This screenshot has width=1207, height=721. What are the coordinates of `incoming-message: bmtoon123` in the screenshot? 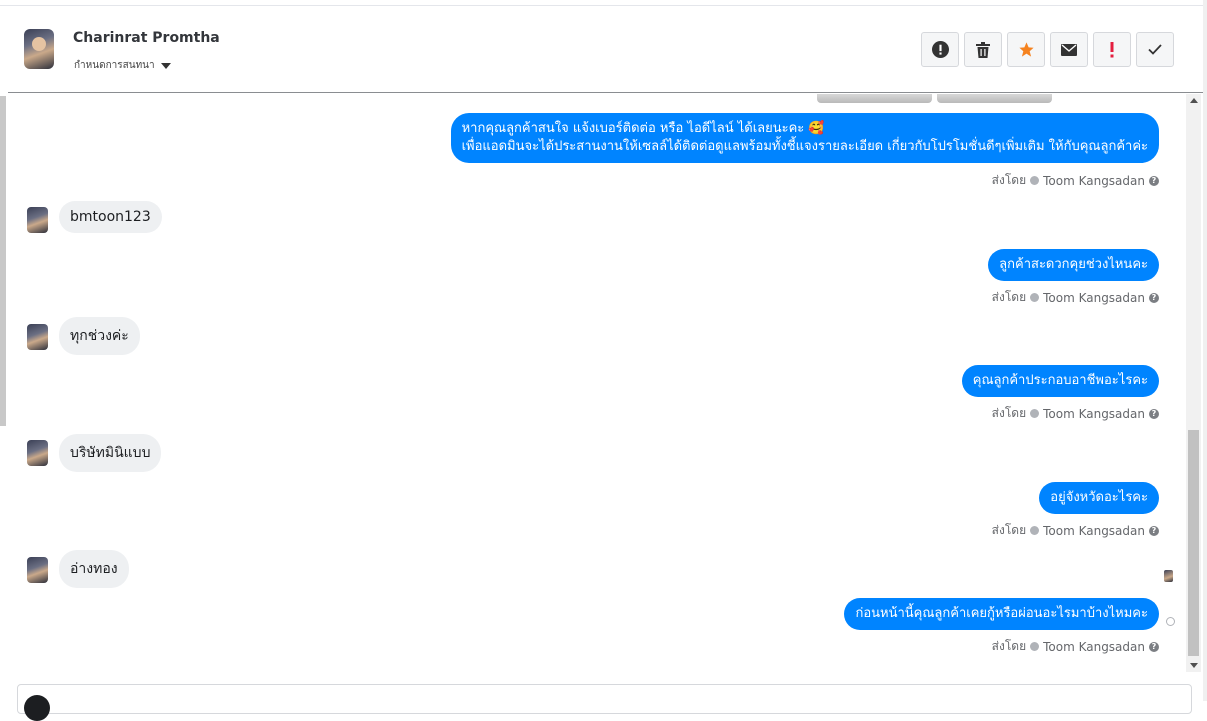 It's located at (110, 217).